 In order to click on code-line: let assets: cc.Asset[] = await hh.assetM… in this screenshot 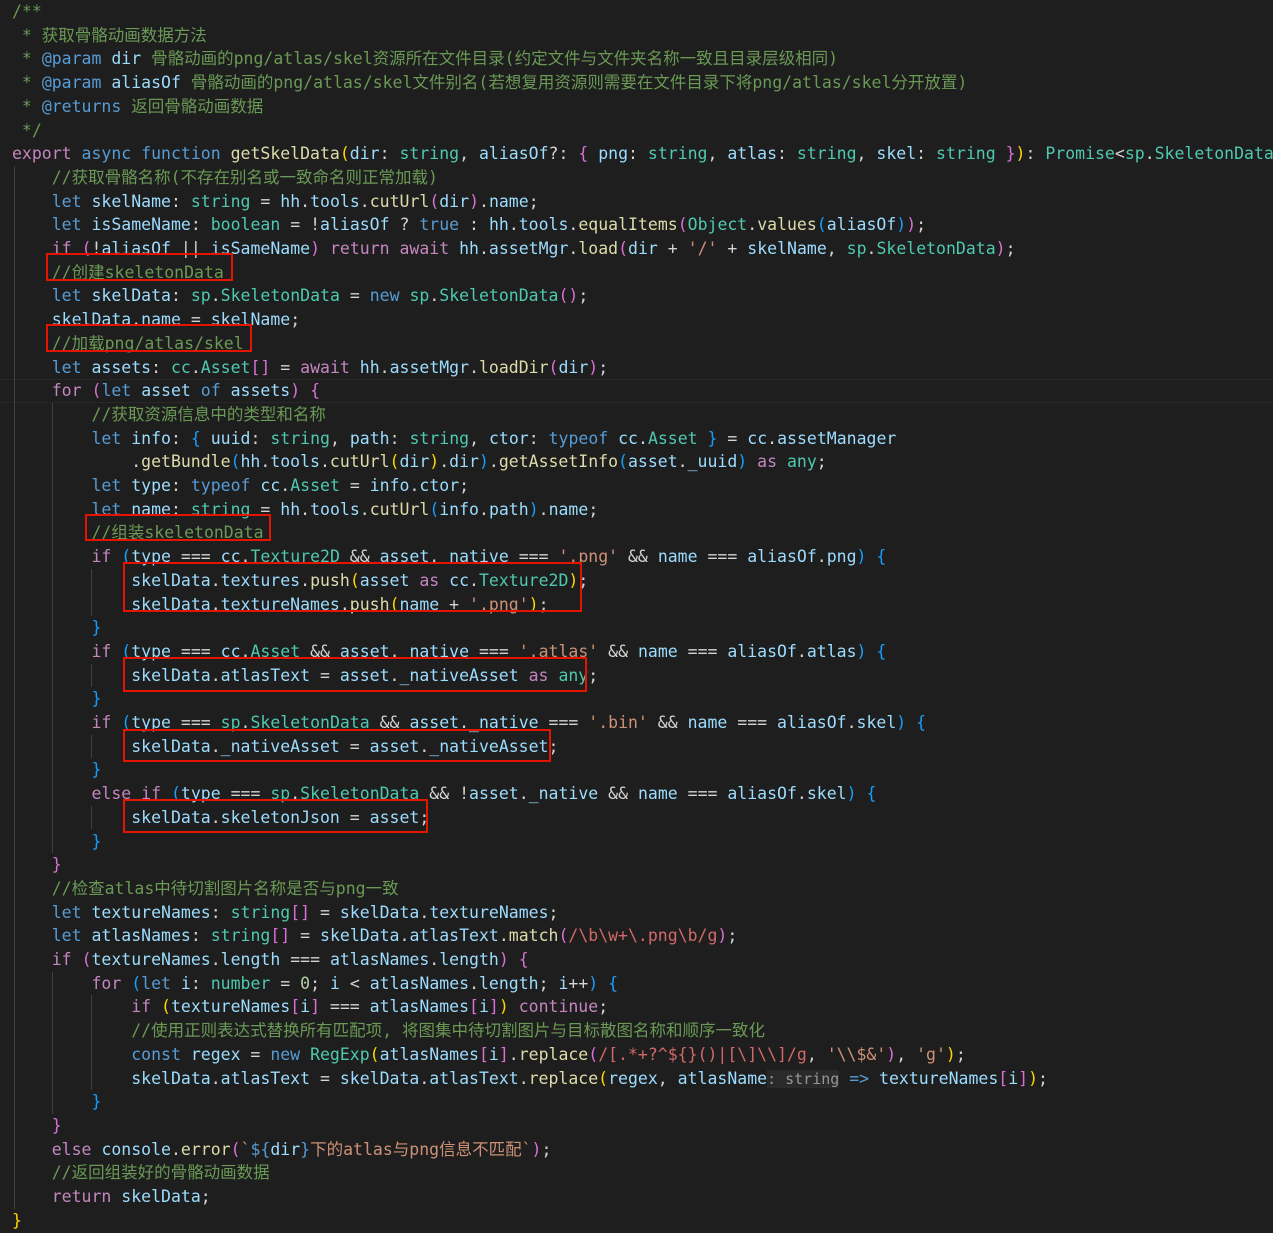, I will do `click(310, 368)`.